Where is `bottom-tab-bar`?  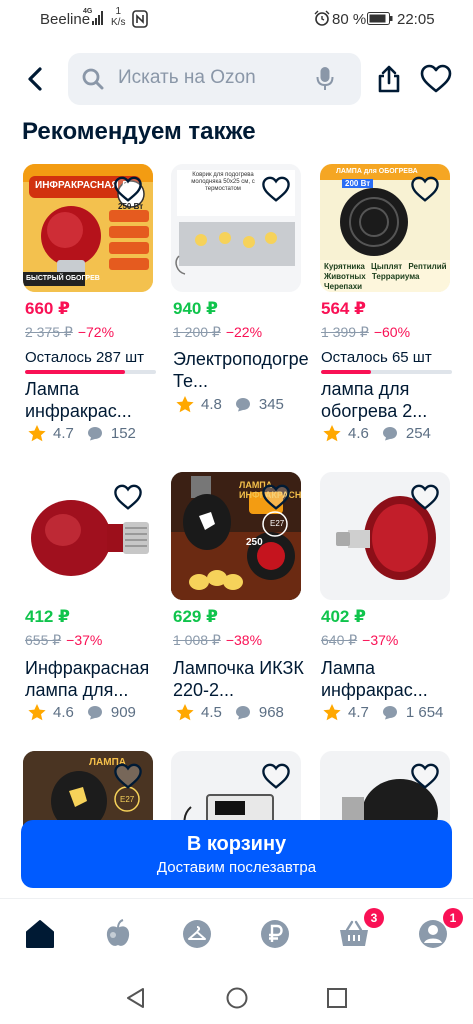
bottom-tab-bar is located at coordinates (236, 937).